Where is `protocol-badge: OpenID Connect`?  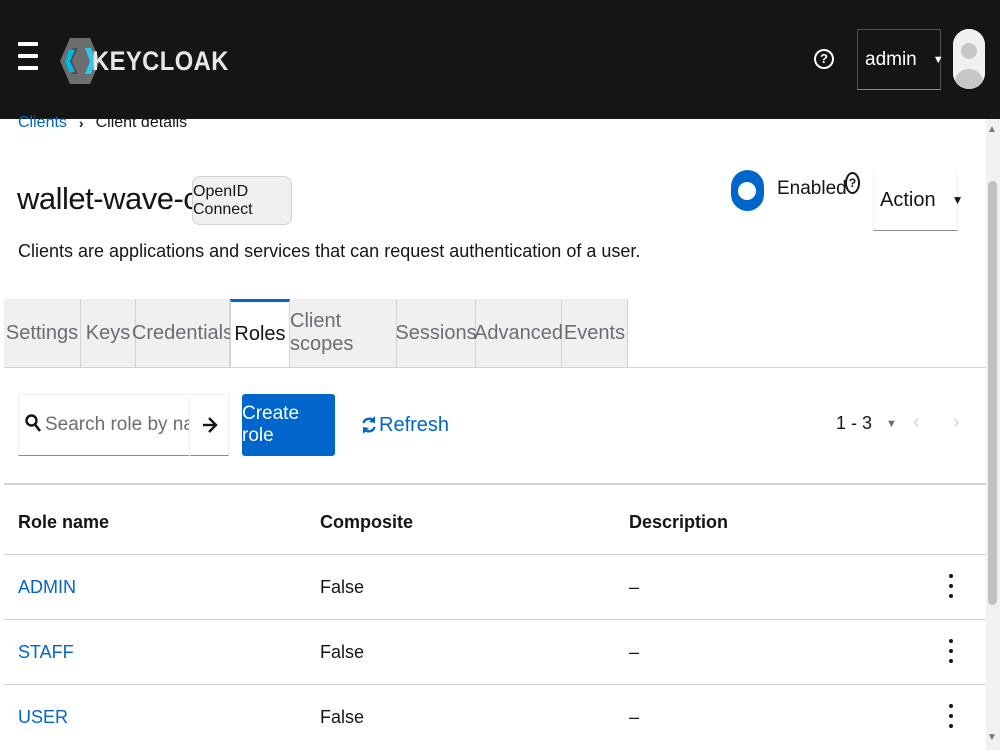 protocol-badge: OpenID Connect is located at coordinates (242, 200).